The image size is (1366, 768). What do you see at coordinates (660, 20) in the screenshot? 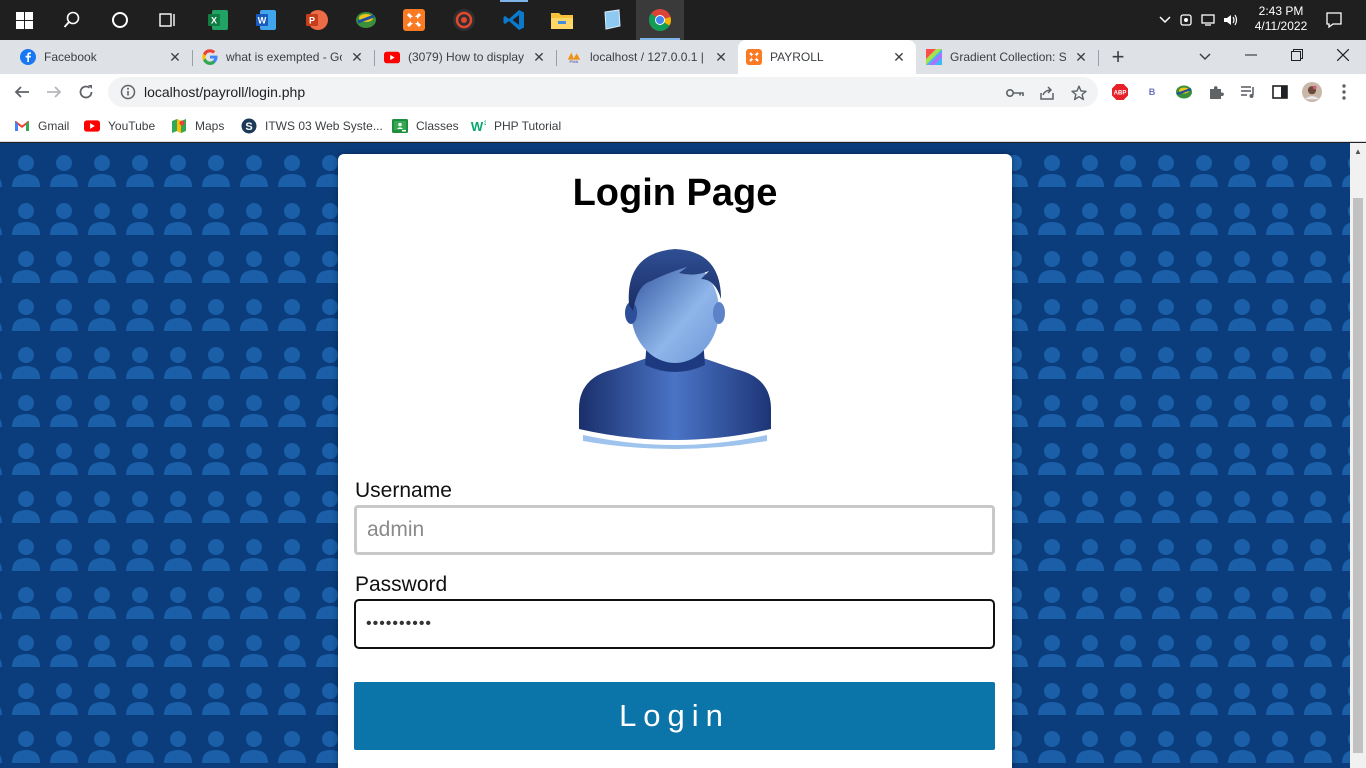
I see `chrome-icon` at bounding box center [660, 20].